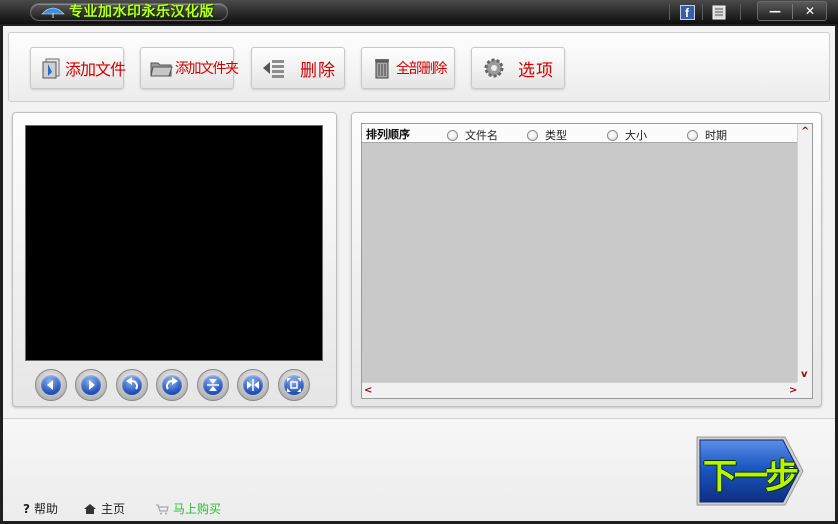  Describe the element at coordinates (494, 68) in the screenshot. I see `gear-icon` at that location.